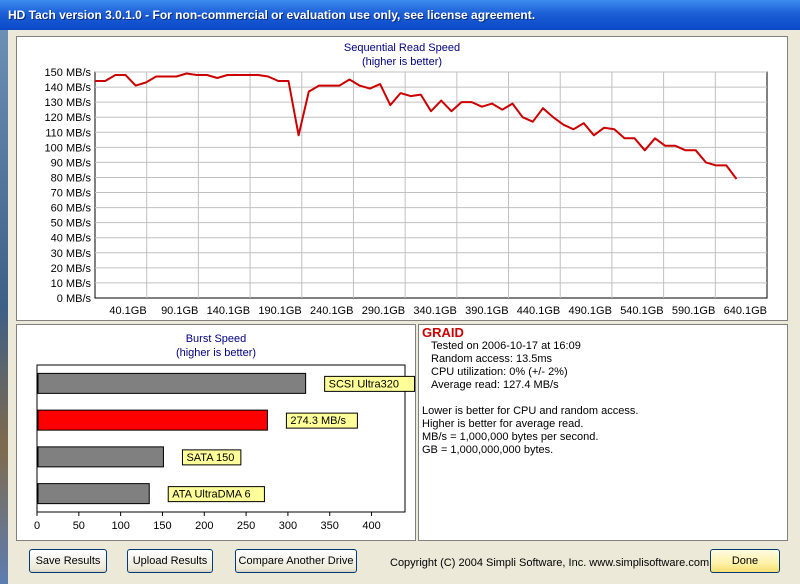 The width and height of the screenshot is (800, 584). What do you see at coordinates (288, 526) in the screenshot?
I see `burst-x-tick-label: 300` at bounding box center [288, 526].